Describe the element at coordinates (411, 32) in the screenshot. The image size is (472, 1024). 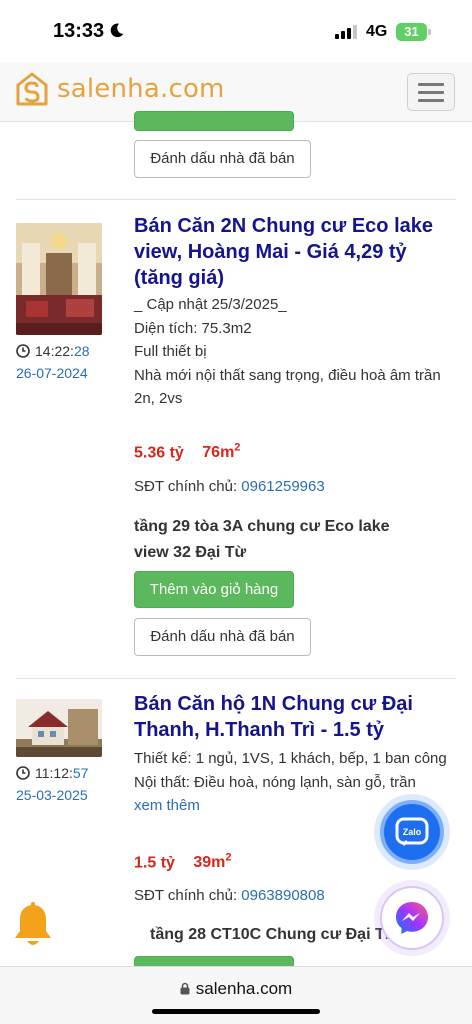
I see `battery-icon: 31` at that location.